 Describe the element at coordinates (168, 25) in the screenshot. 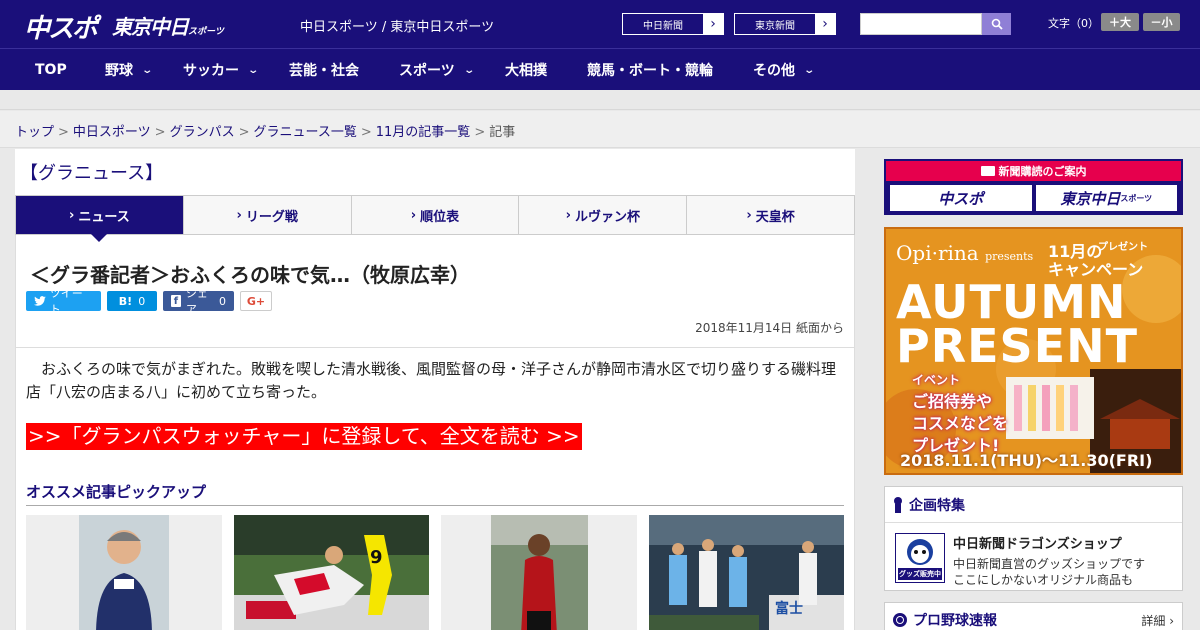

I see `logo-tokyo-chunichi: 東京中日スポーツ` at that location.